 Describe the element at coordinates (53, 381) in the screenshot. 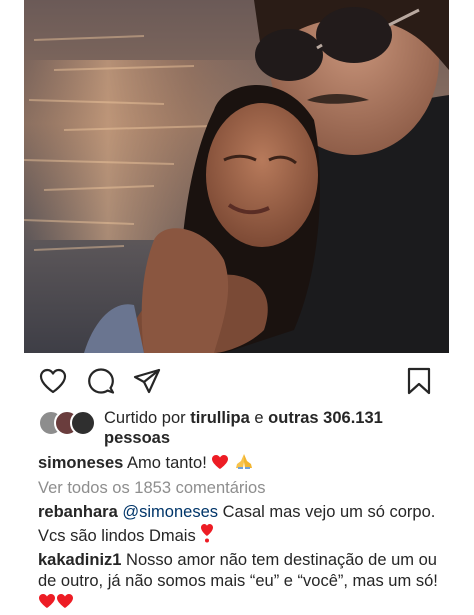

I see `heart-outline-icon` at that location.